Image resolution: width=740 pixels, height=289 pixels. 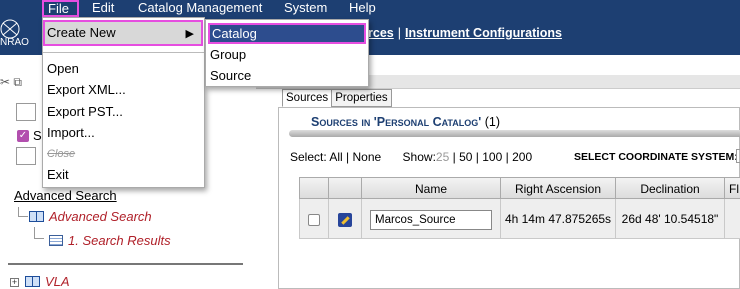 I want to click on tab-sources: Sources, so click(x=307, y=98).